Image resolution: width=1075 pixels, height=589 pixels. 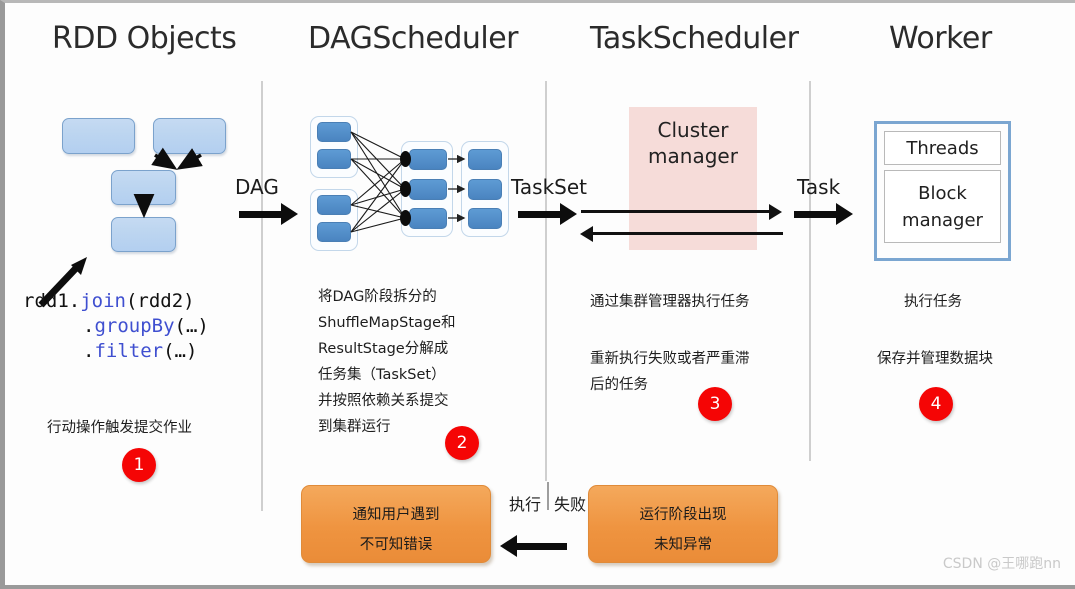 What do you see at coordinates (542, 546) in the screenshot?
I see `arrow-failure-line` at bounding box center [542, 546].